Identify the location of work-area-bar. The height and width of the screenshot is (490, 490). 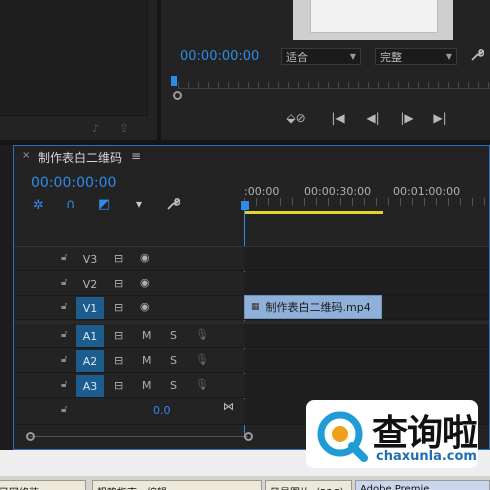
(313, 212).